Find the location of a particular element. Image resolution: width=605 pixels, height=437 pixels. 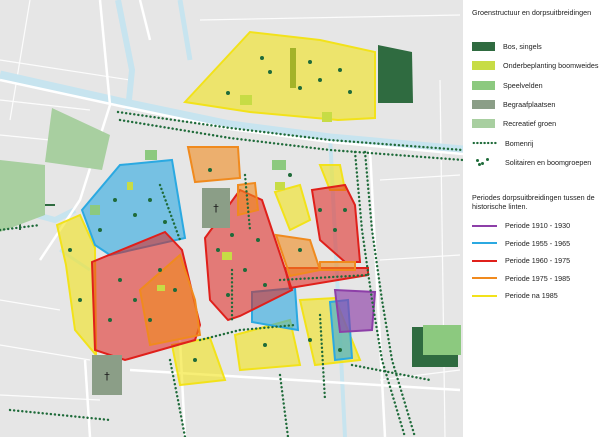

period-legend-item: Periode 1910 - 1930 is located at coordinates (537, 226).